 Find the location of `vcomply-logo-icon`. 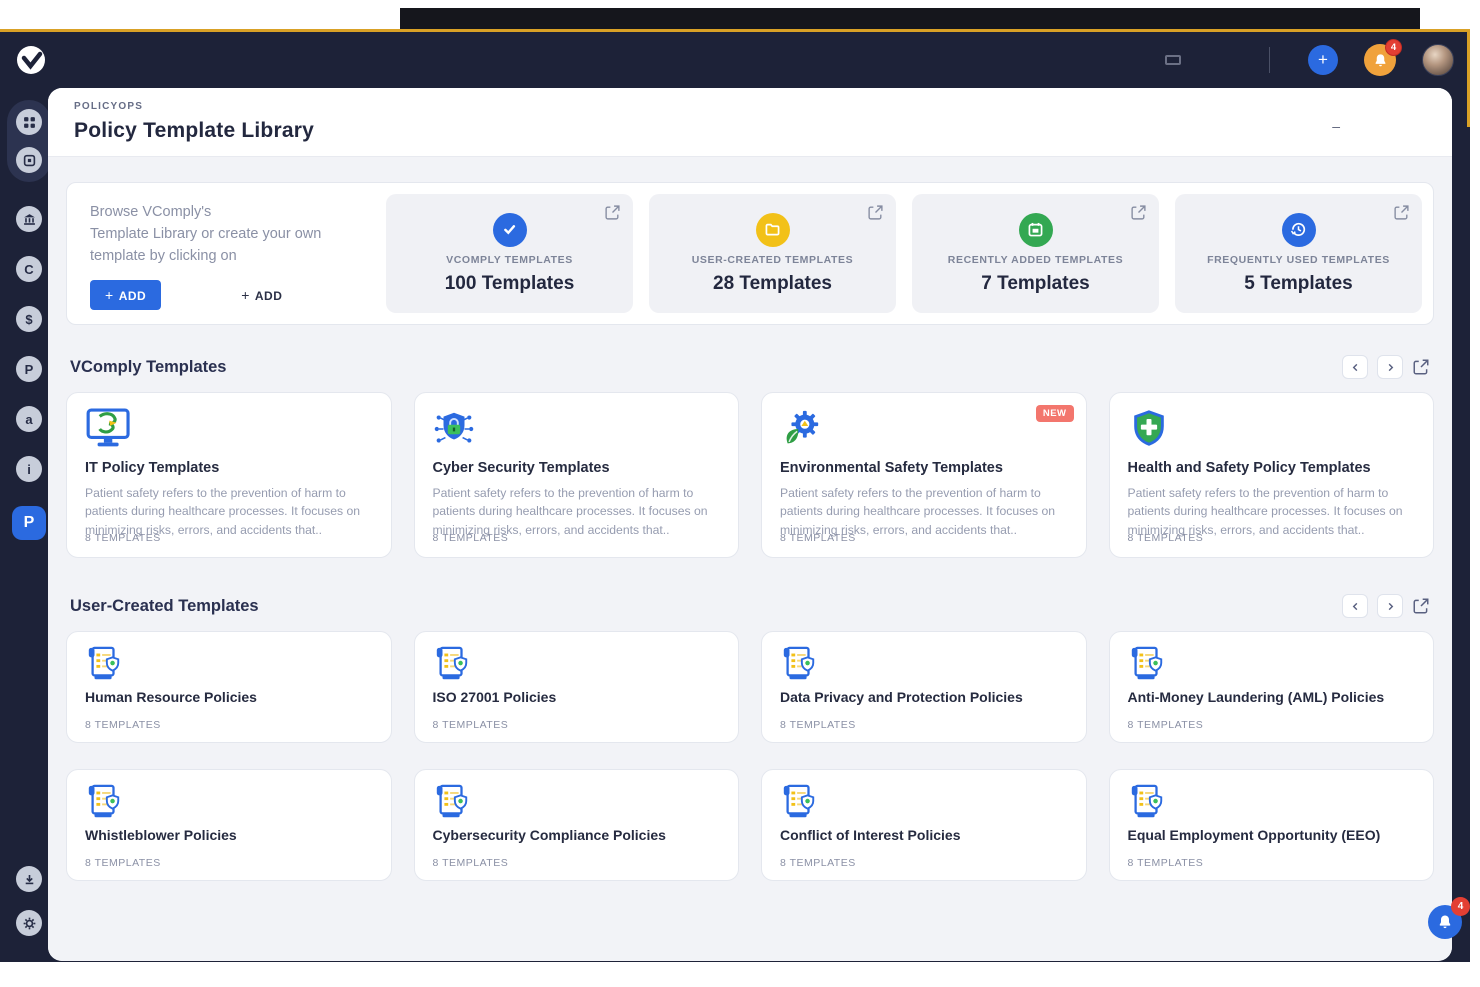

vcomply-logo-icon is located at coordinates (31, 60).